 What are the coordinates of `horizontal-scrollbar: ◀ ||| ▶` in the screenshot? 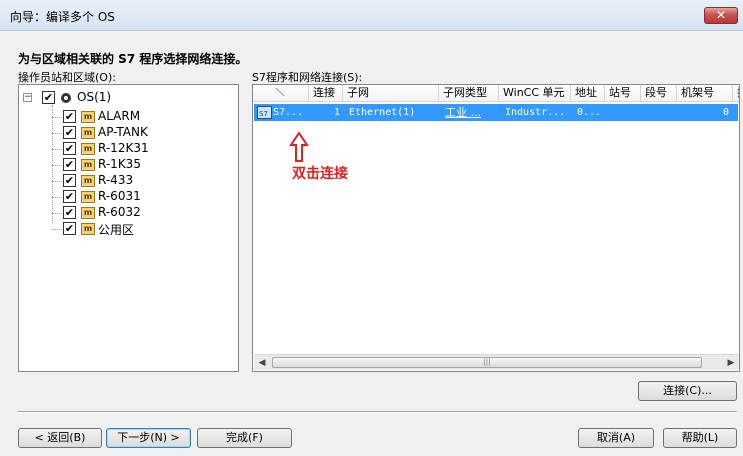 It's located at (496, 362).